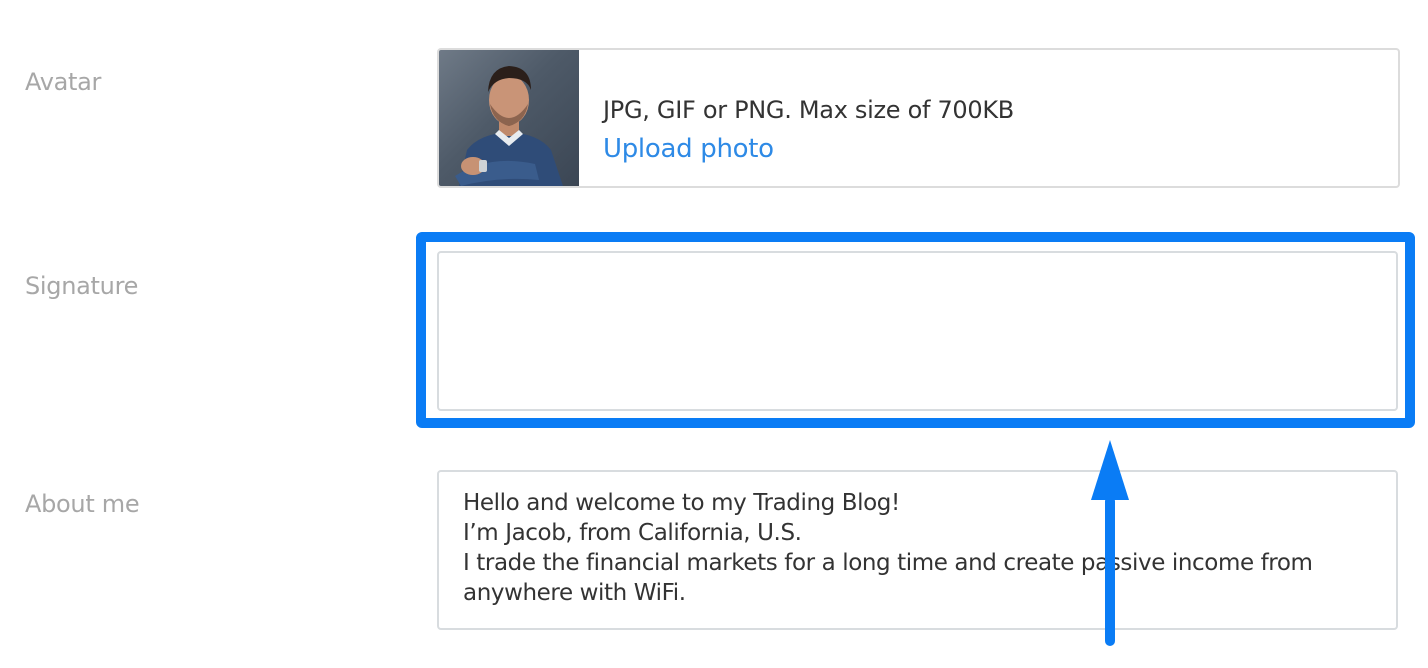 The width and height of the screenshot is (1428, 668). What do you see at coordinates (808, 110) in the screenshot?
I see `avatar-hint: JPG, GIF or PNG. Max size of 700KB` at bounding box center [808, 110].